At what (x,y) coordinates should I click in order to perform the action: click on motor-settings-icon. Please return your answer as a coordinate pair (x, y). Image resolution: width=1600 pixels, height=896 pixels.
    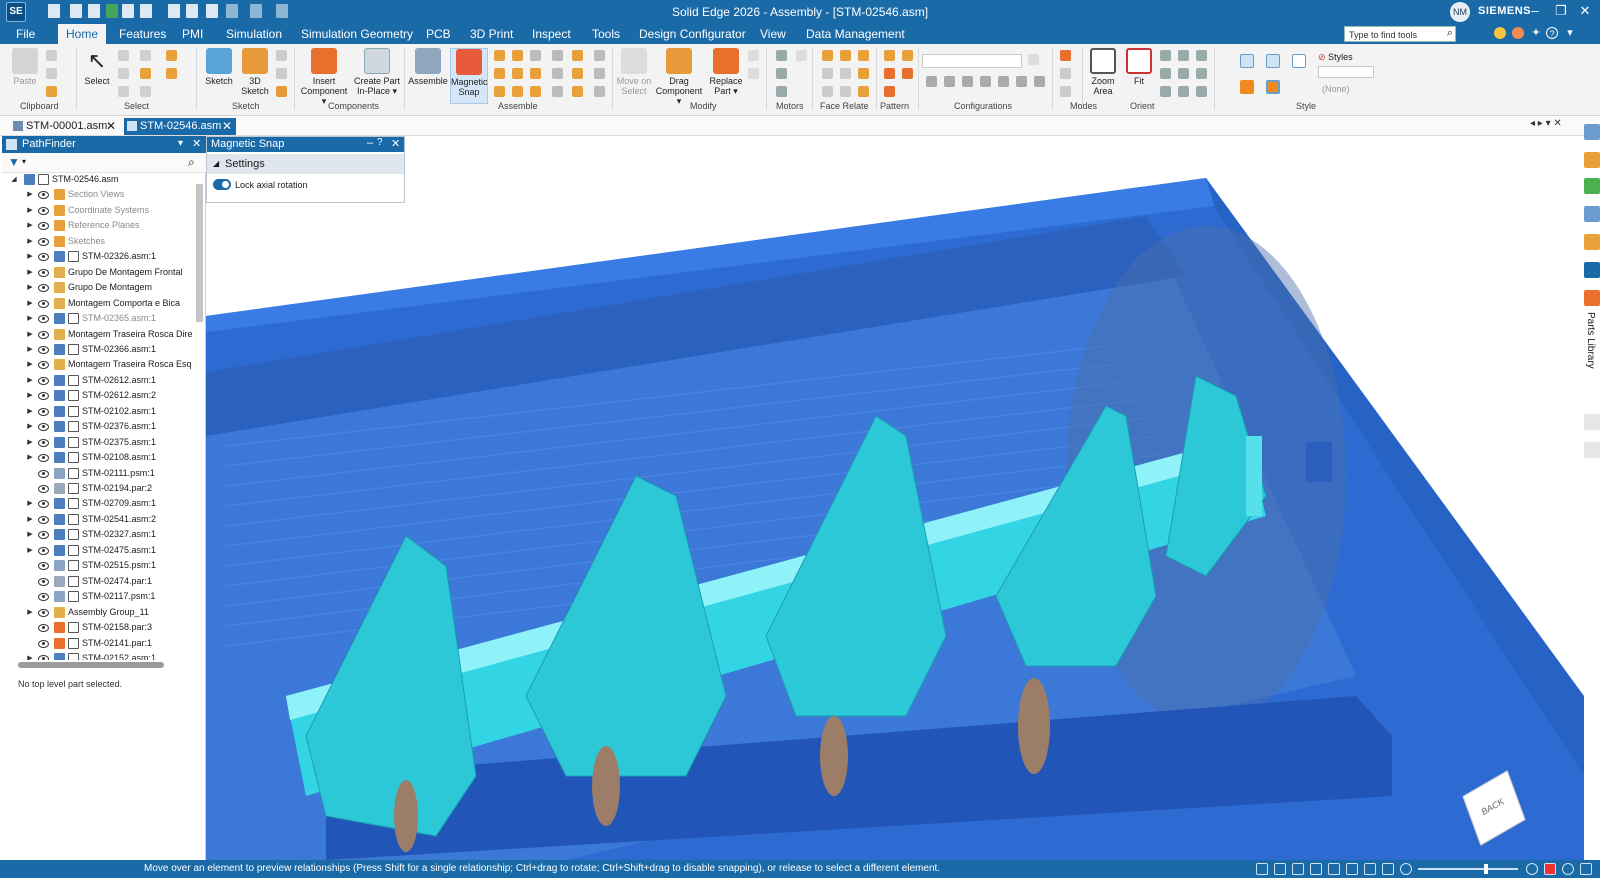
    Looking at the image, I should click on (781, 91).